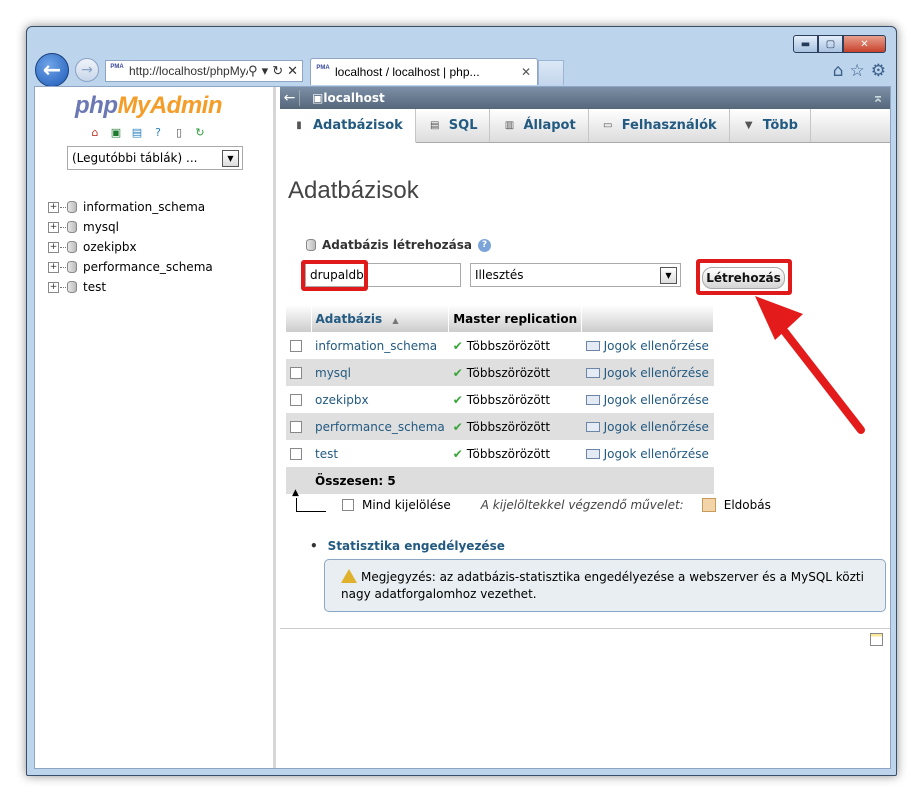 The height and width of the screenshot is (802, 923). What do you see at coordinates (416, 546) in the screenshot?
I see `enable-statistics-link: Statisztika engedélyezése` at bounding box center [416, 546].